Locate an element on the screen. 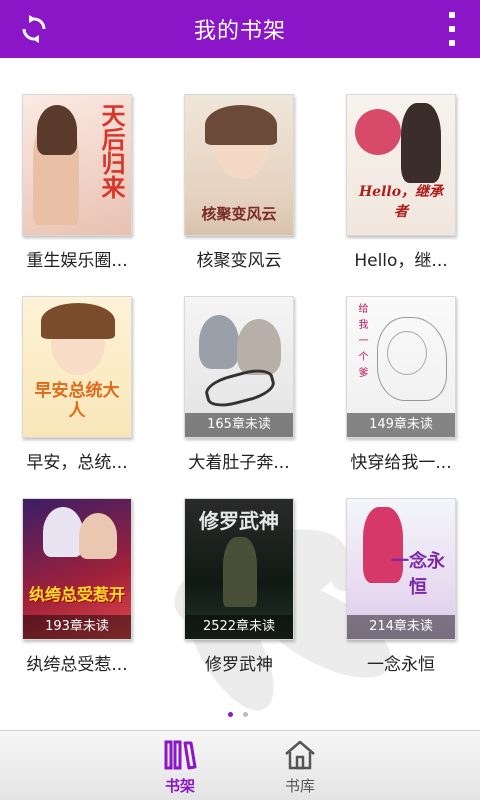 The width and height of the screenshot is (480, 800). book-title: 修罗武神 is located at coordinates (239, 665).